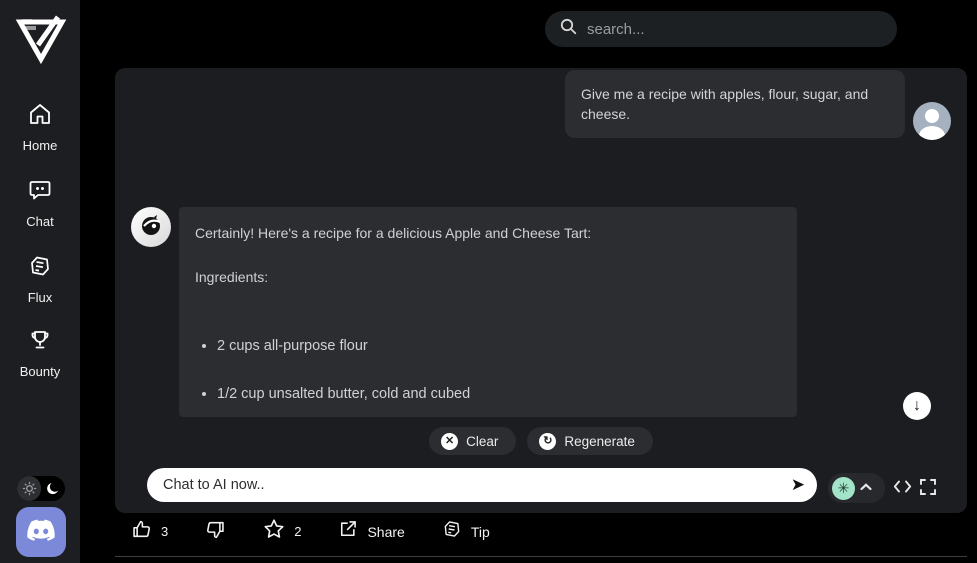 The image size is (977, 563). What do you see at coordinates (499, 346) in the screenshot?
I see `ingredient-item: 2 cups all-purpose flour` at bounding box center [499, 346].